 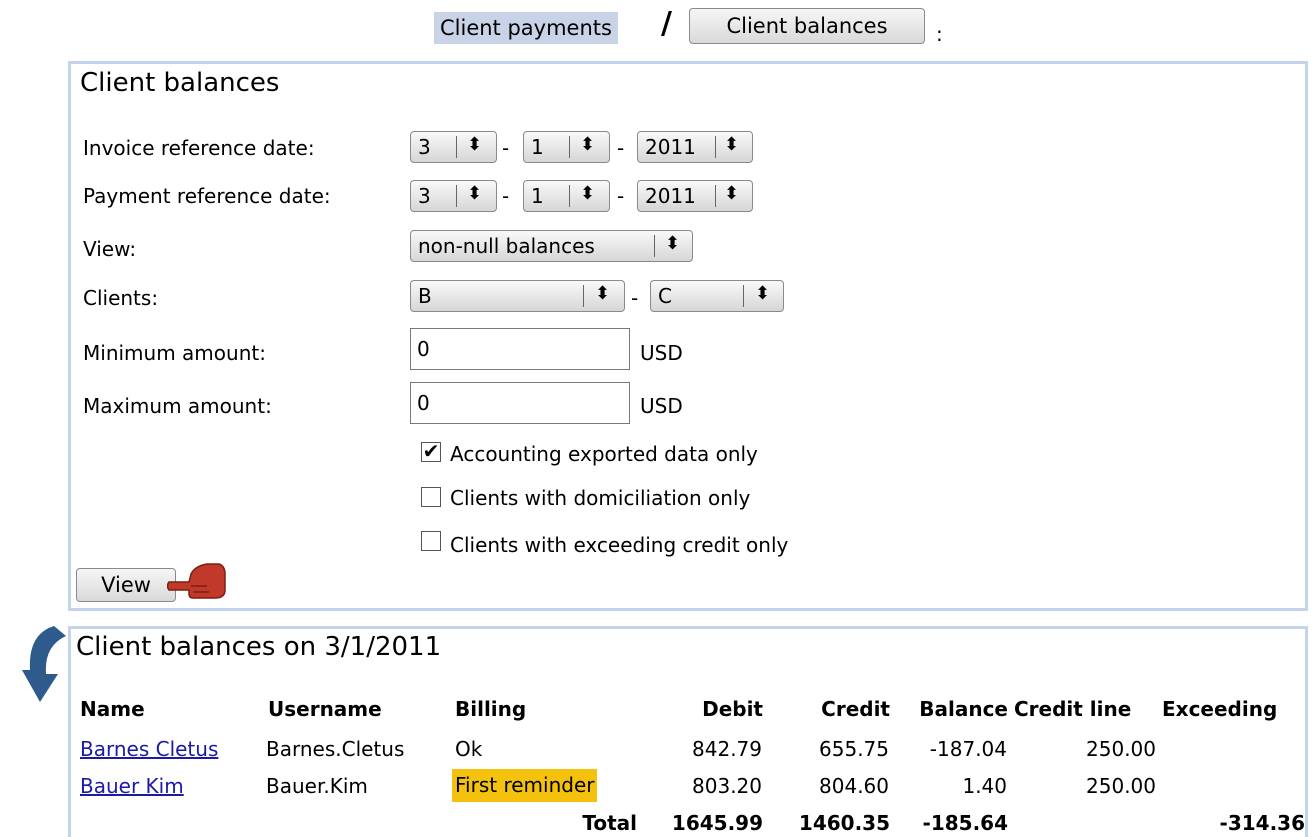 What do you see at coordinates (424, 196) in the screenshot?
I see `payment-day-value: 3` at bounding box center [424, 196].